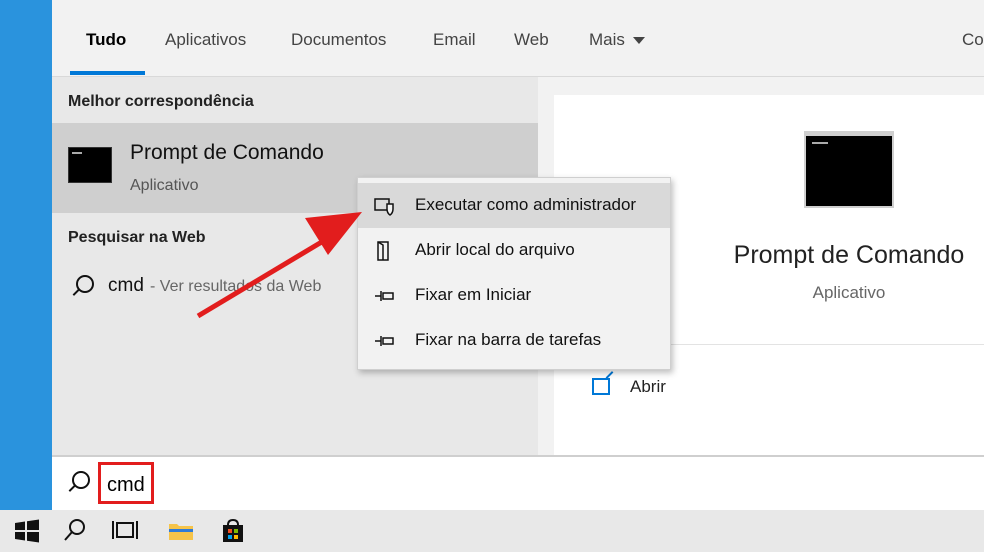 This screenshot has height=552, width=984. What do you see at coordinates (161, 101) in the screenshot?
I see `best-match-heading: Melhor correspondência` at bounding box center [161, 101].